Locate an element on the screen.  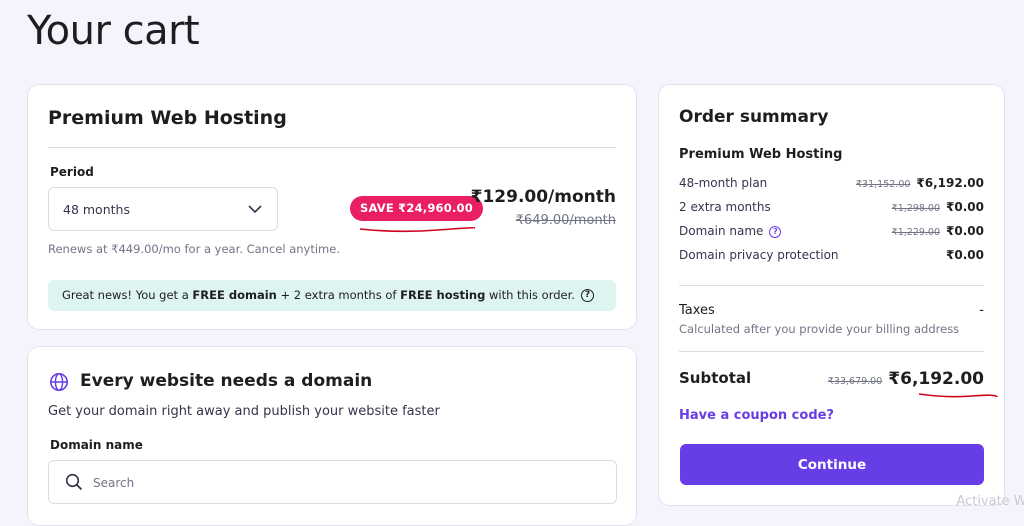
summary-product-name: Premium Web Hosting is located at coordinates (761, 154).